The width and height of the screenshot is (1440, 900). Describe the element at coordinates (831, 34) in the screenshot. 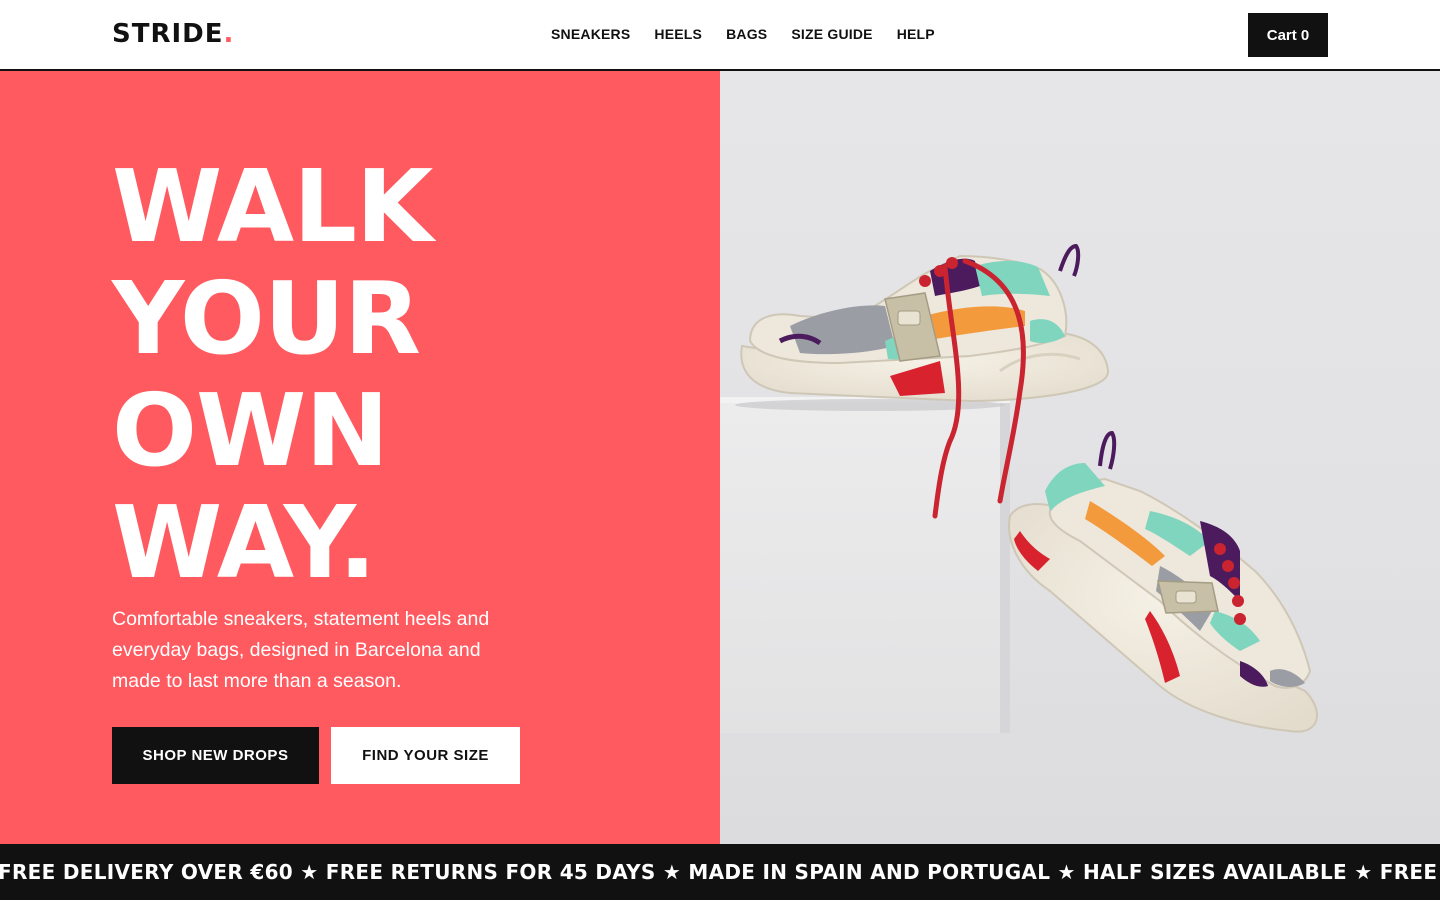

I see `nav-link-size-guide: SIZE GUIDE` at that location.